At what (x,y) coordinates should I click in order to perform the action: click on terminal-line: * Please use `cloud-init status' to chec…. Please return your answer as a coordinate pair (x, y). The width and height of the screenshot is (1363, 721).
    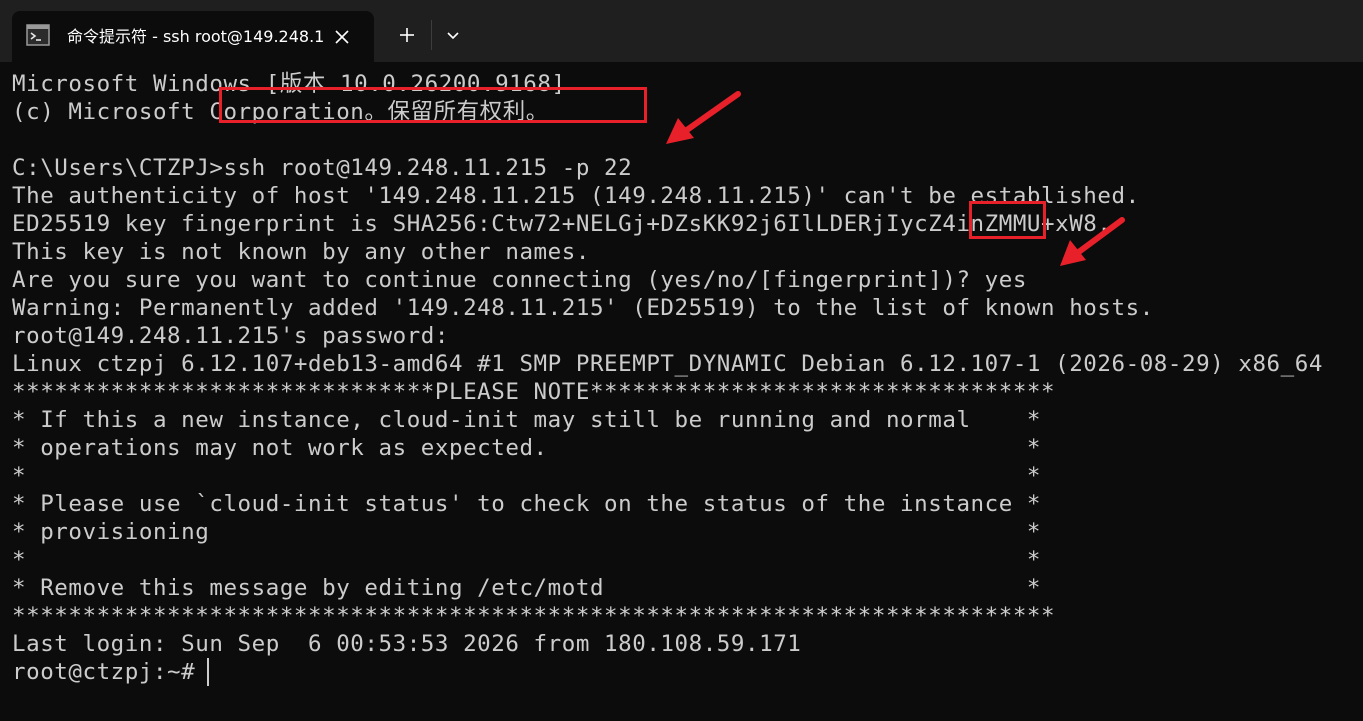
    Looking at the image, I should click on (527, 504).